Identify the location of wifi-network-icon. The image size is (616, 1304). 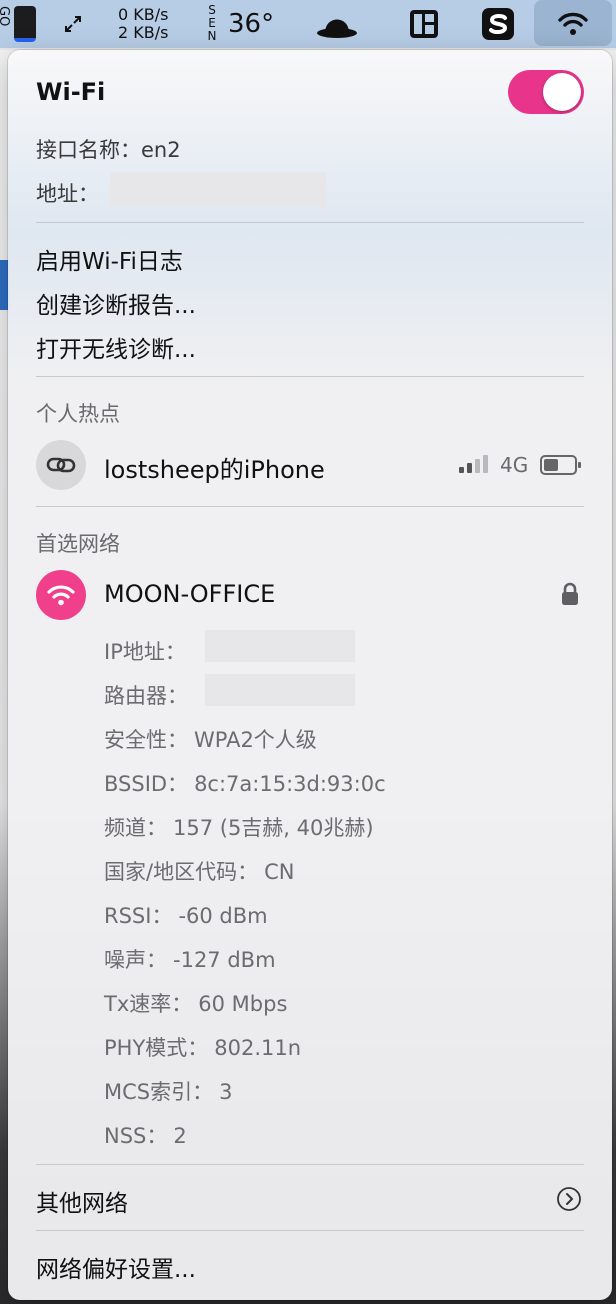
(61, 595).